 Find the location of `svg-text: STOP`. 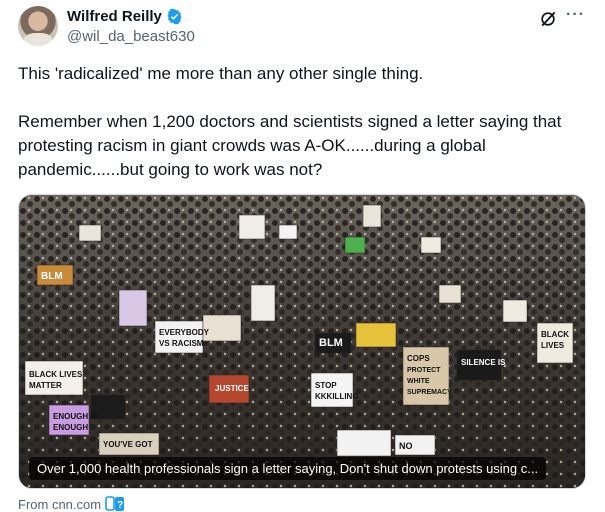

svg-text: STOP is located at coordinates (326, 385).